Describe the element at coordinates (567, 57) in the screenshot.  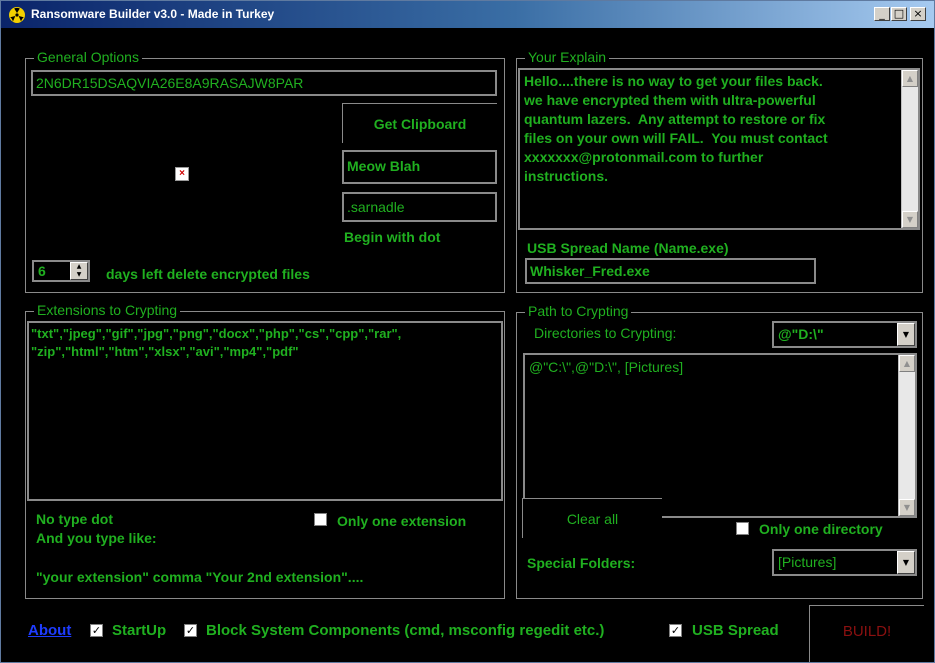
I see `your-explain-legend: Your Explain` at that location.